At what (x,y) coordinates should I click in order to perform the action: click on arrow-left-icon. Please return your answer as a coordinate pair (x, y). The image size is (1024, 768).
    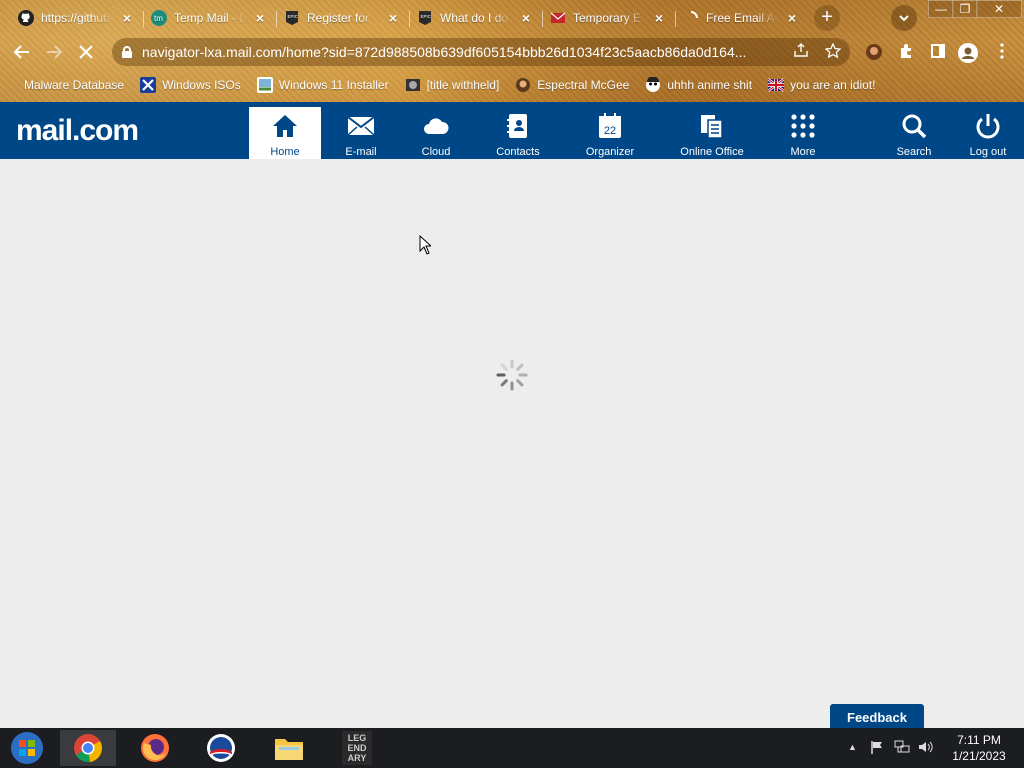
    Looking at the image, I should click on (21, 52).